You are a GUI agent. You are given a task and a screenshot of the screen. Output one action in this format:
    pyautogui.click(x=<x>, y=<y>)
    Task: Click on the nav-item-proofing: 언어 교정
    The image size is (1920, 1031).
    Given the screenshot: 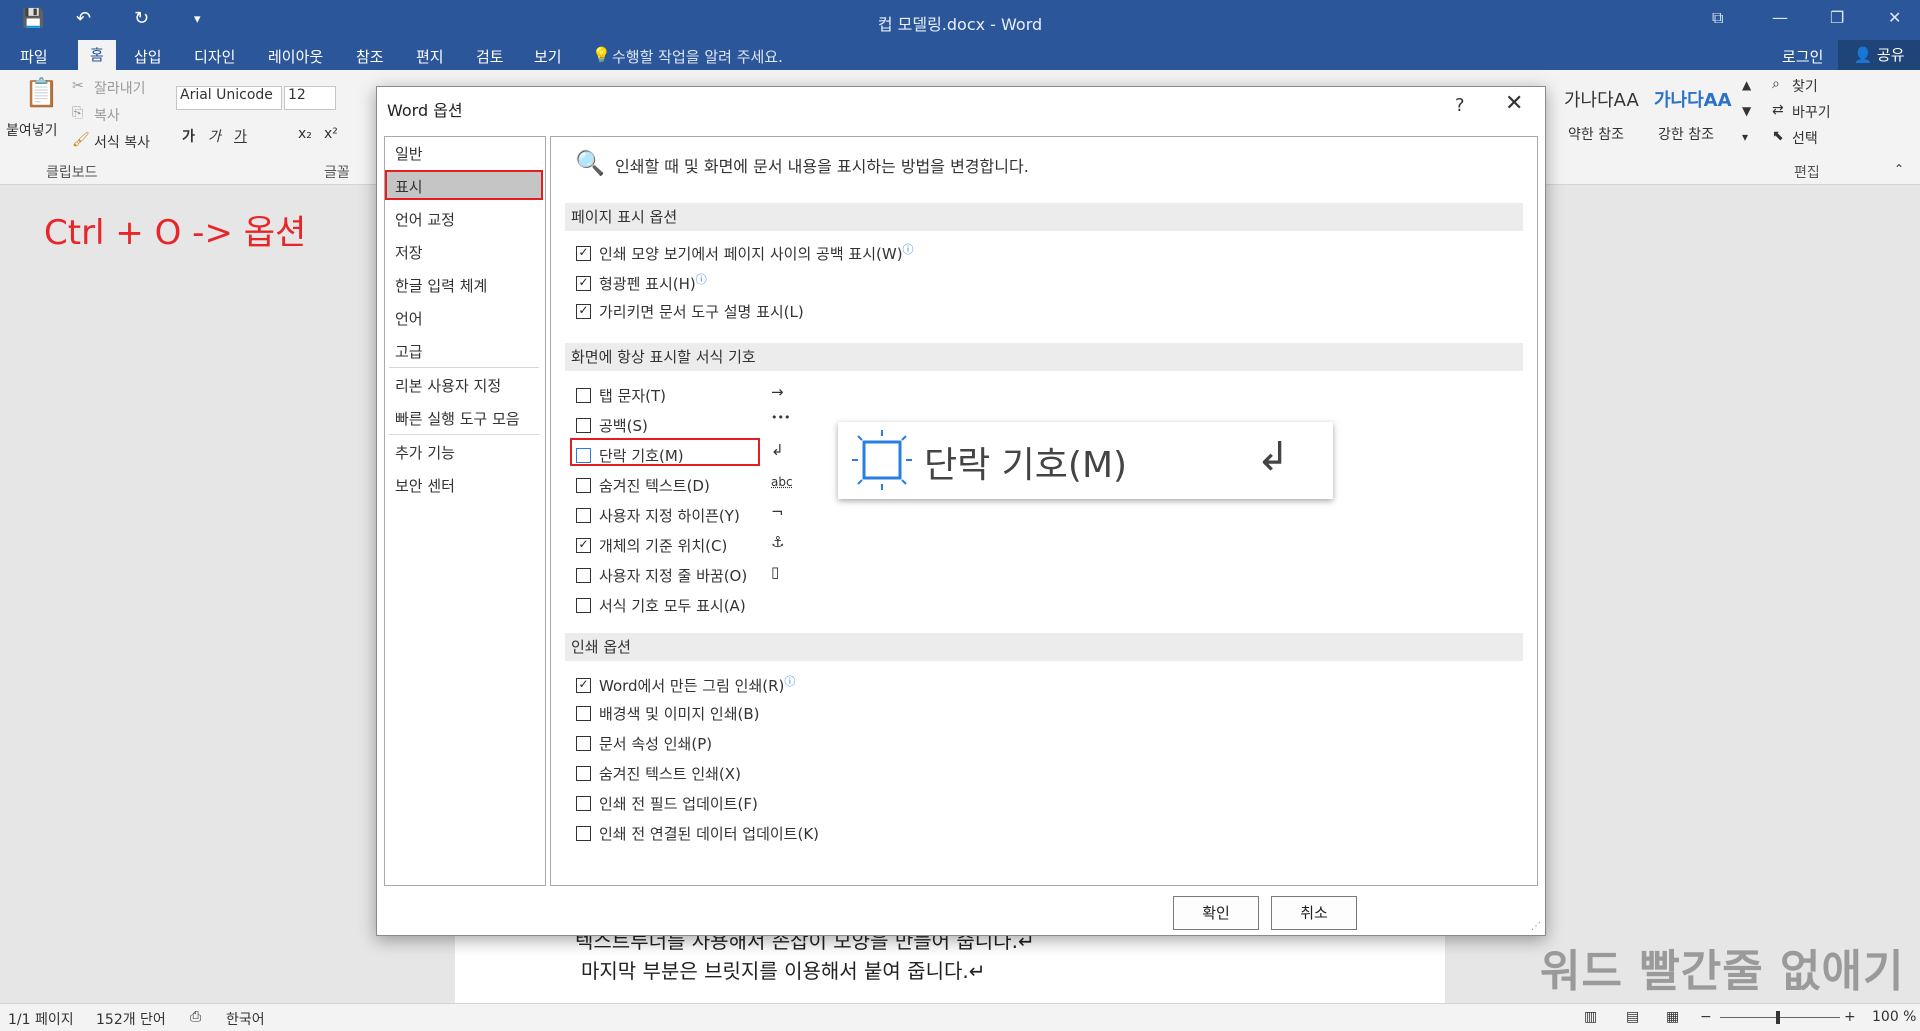 What is the action you would take?
    pyautogui.click(x=425, y=219)
    